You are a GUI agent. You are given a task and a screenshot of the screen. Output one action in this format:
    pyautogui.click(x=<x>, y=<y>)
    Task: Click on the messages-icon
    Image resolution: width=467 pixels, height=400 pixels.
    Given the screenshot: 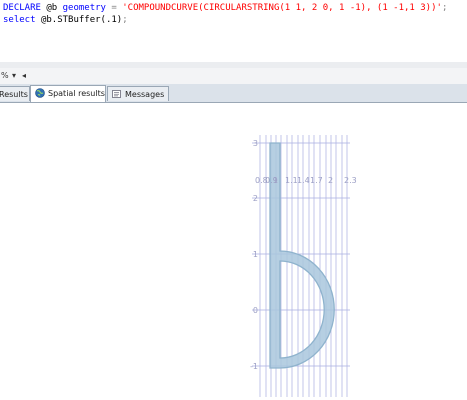 What is the action you would take?
    pyautogui.click(x=117, y=94)
    